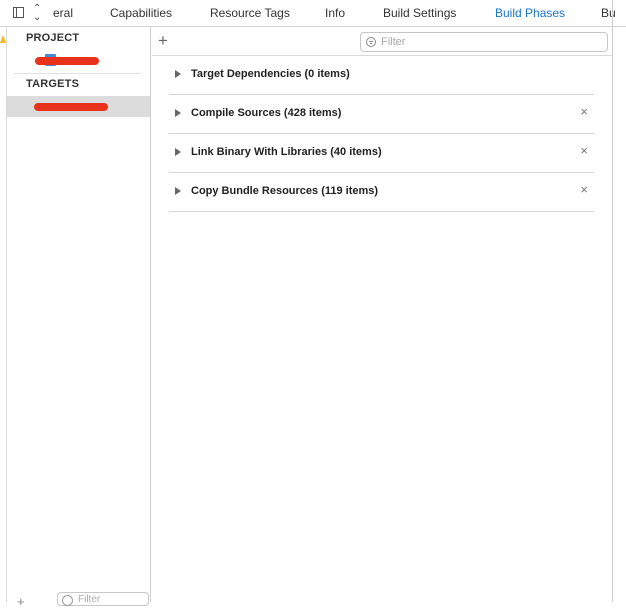 The width and height of the screenshot is (626, 609). What do you see at coordinates (491, 42) in the screenshot?
I see `filter-input` at bounding box center [491, 42].